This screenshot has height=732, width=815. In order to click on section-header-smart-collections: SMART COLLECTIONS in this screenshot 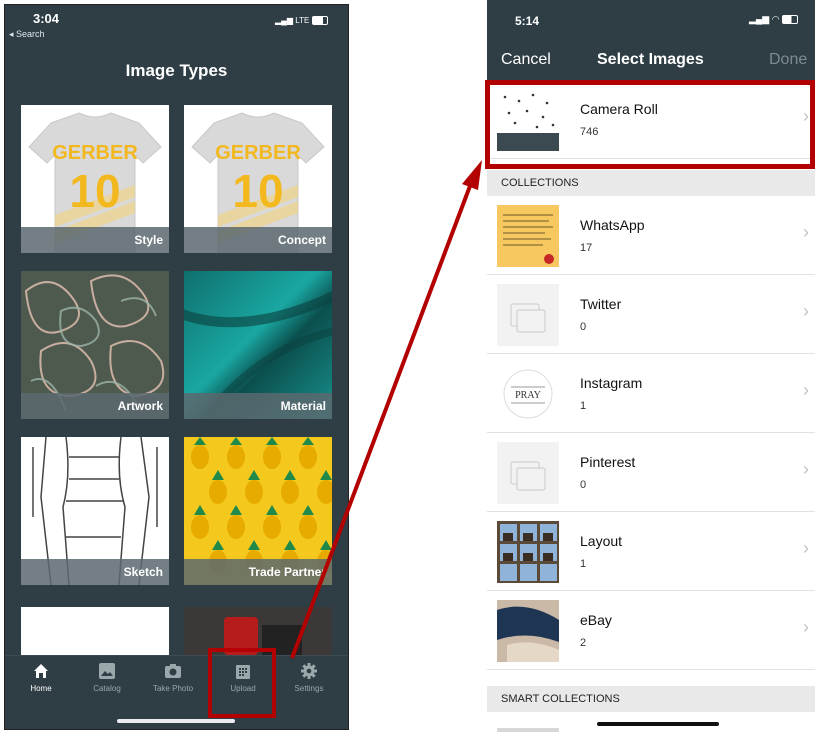, I will do `click(651, 699)`.